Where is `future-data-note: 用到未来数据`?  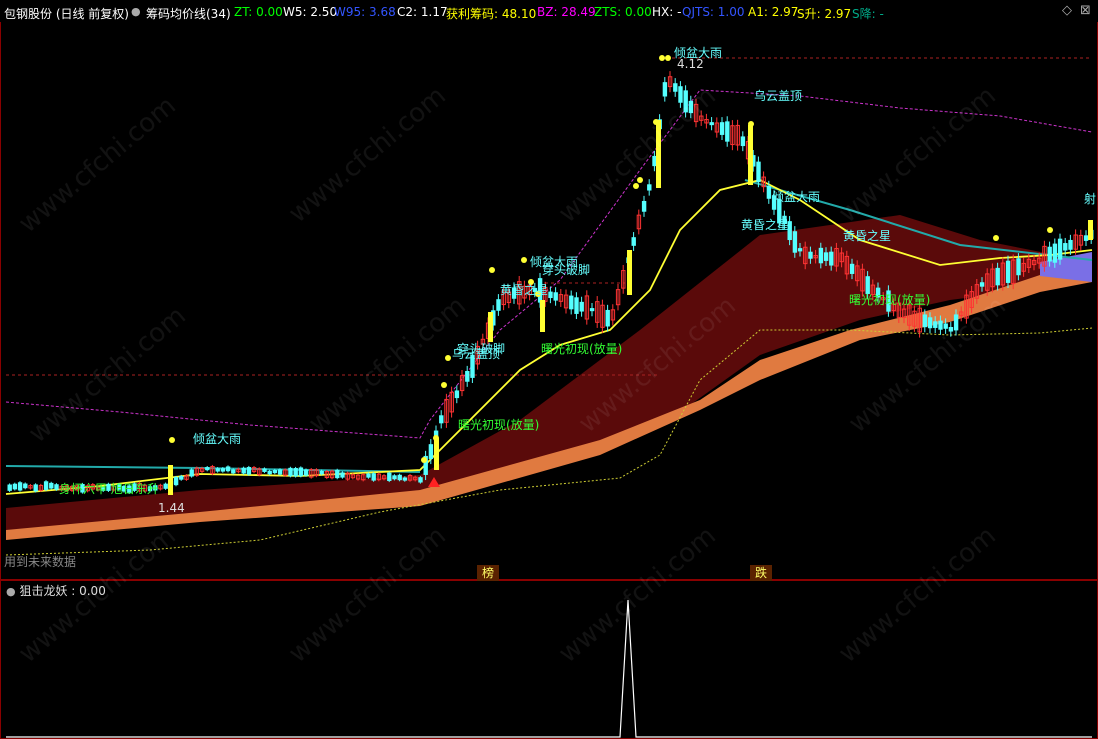
future-data-note: 用到未来数据 is located at coordinates (40, 562).